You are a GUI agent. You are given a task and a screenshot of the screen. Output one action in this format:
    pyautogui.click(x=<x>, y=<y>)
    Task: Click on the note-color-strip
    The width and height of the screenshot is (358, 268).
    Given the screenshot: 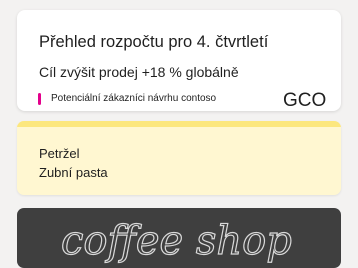 What is the action you would take?
    pyautogui.click(x=179, y=124)
    